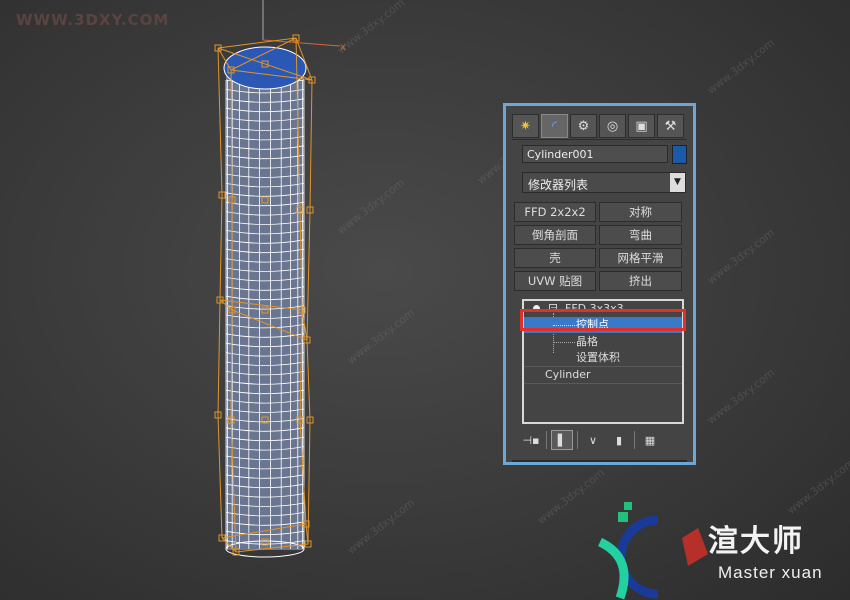 The width and height of the screenshot is (850, 600). What do you see at coordinates (640, 212) in the screenshot?
I see `symmetry-button: 对称` at bounding box center [640, 212].